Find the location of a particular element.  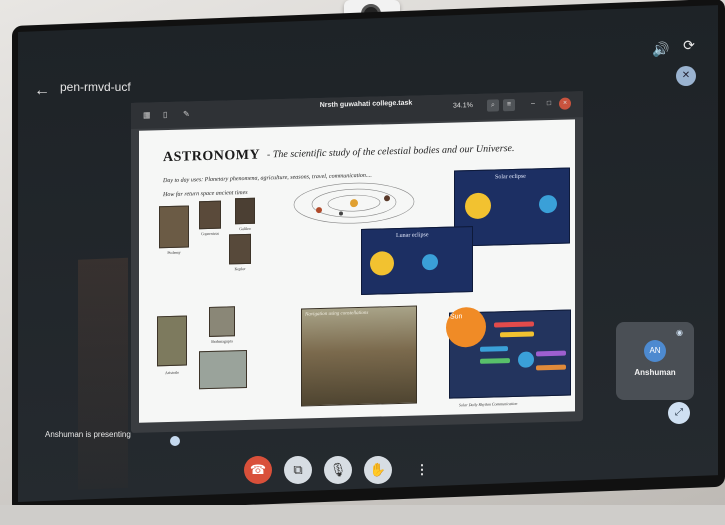

end-call-button: ☎ is located at coordinates (258, 470).